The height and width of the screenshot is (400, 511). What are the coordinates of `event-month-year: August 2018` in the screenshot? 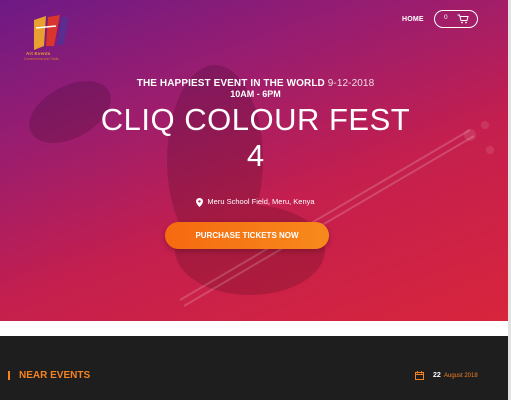 It's located at (461, 376).